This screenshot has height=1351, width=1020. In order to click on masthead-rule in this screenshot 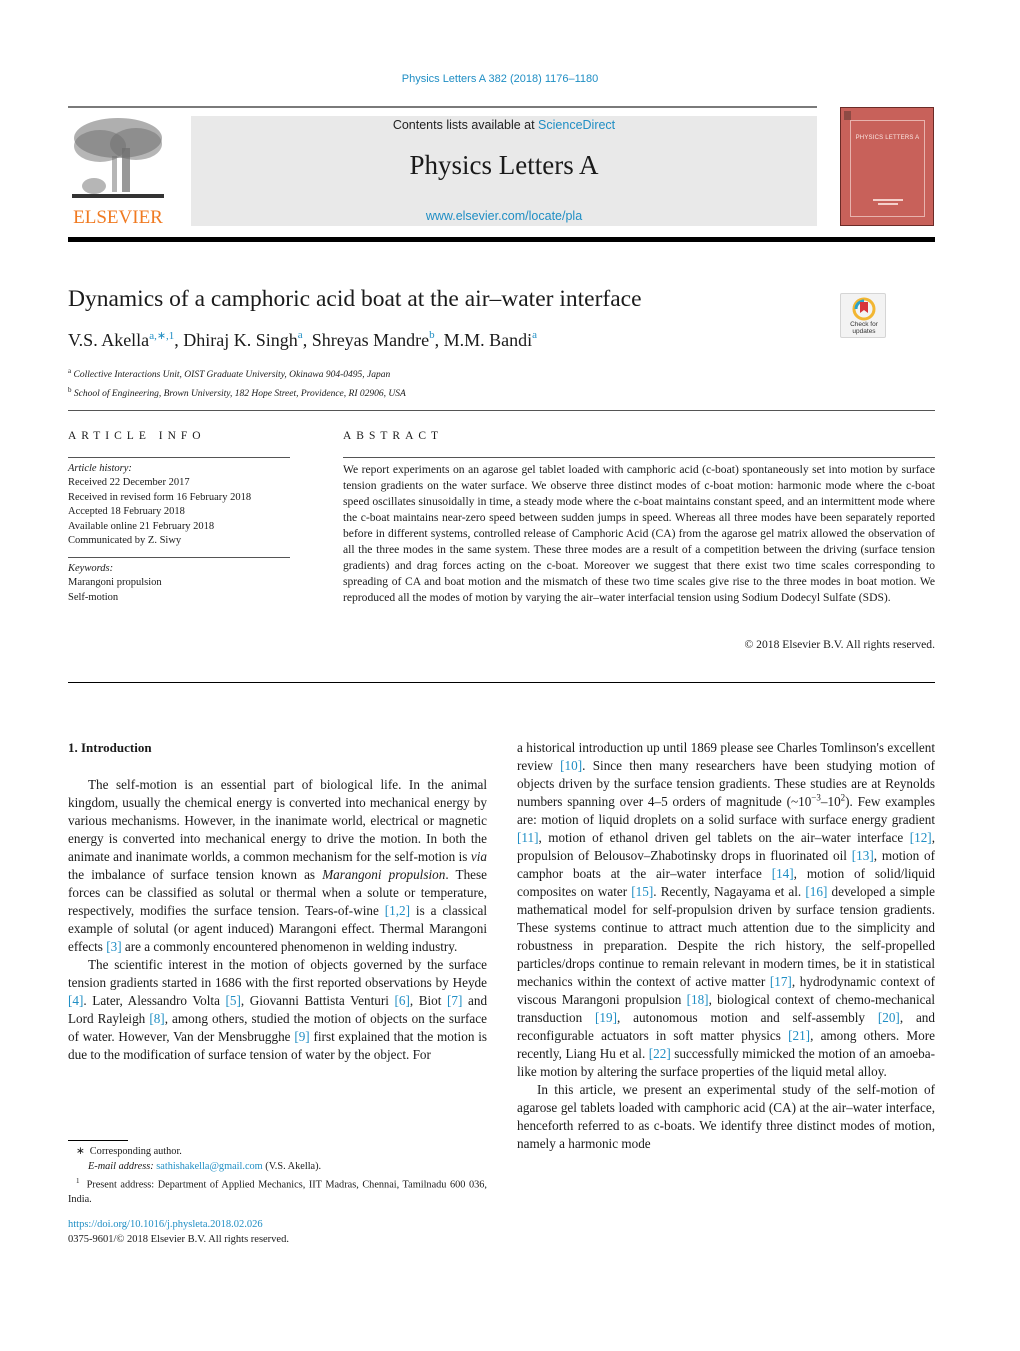, I will do `click(501, 239)`.